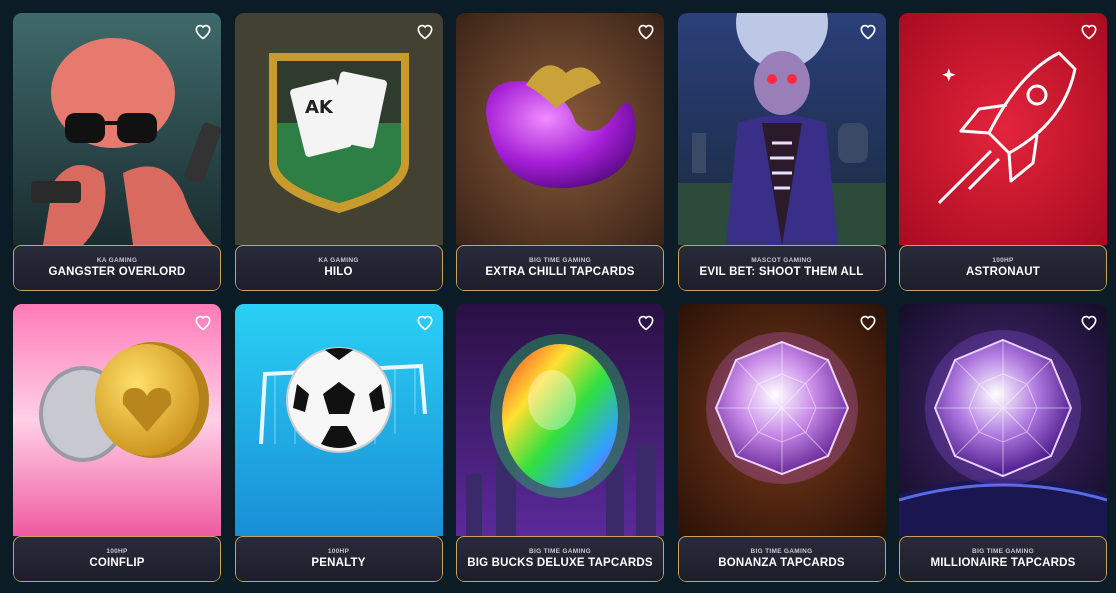 The image size is (1116, 593). Describe the element at coordinates (1003, 563) in the screenshot. I see `game-title: MILLIONAIRE TAPCARDS` at that location.